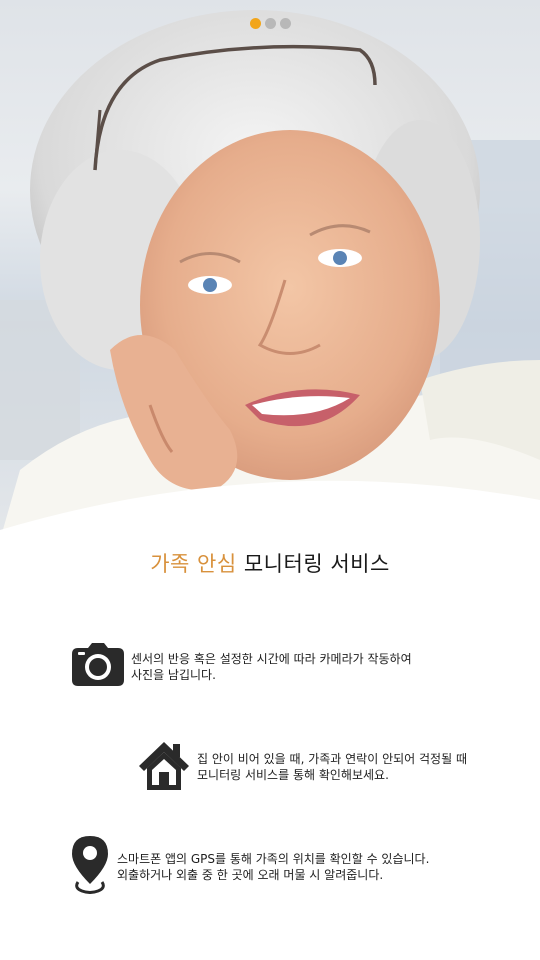  Describe the element at coordinates (271, 658) in the screenshot. I see `feature-camera-line1: 센서의 반응 혹은 설정한 시간에 따라 카메라가 작동하여` at that location.